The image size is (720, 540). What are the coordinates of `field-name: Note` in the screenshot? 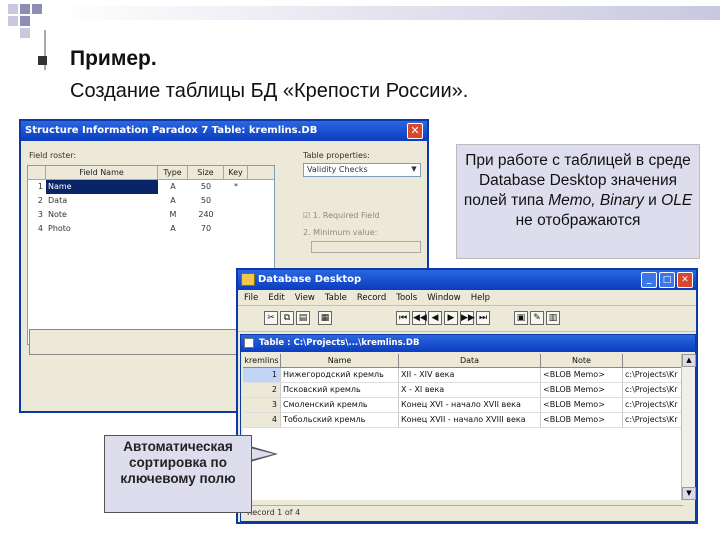 It's located at (57, 214).